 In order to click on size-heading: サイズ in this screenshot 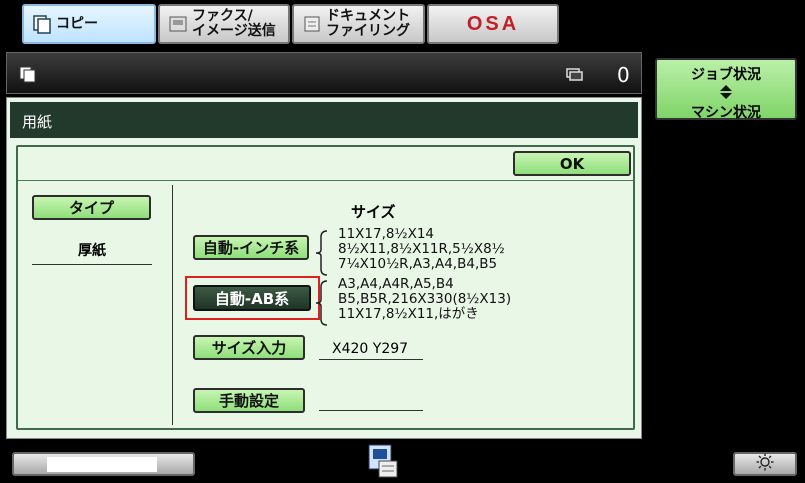, I will do `click(373, 212)`.